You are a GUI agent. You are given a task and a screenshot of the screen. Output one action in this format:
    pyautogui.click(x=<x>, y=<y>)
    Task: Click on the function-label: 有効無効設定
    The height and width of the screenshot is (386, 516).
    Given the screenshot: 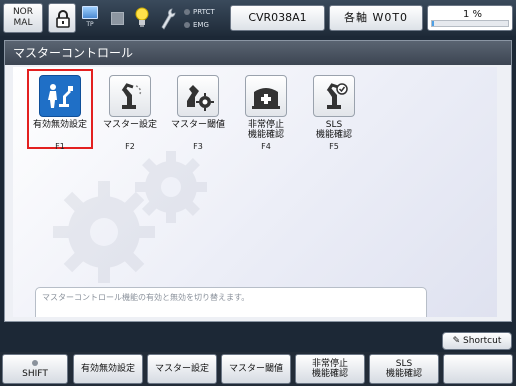 What is the action you would take?
    pyautogui.click(x=59, y=125)
    